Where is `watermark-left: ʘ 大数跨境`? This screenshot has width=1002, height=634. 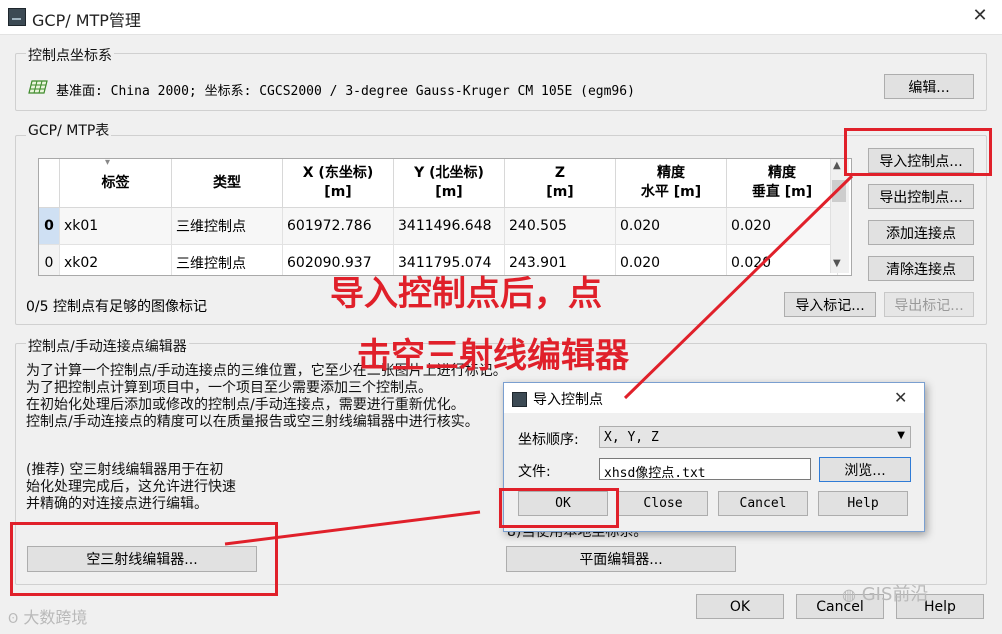
watermark-left: ʘ 大数跨境 is located at coordinates (48, 617).